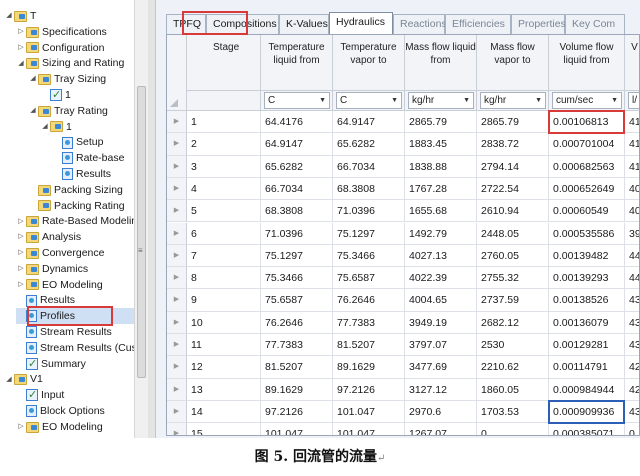 The image size is (640, 476). Describe the element at coordinates (297, 63) in the screenshot. I see `column-header: Temperature liquid from` at that location.